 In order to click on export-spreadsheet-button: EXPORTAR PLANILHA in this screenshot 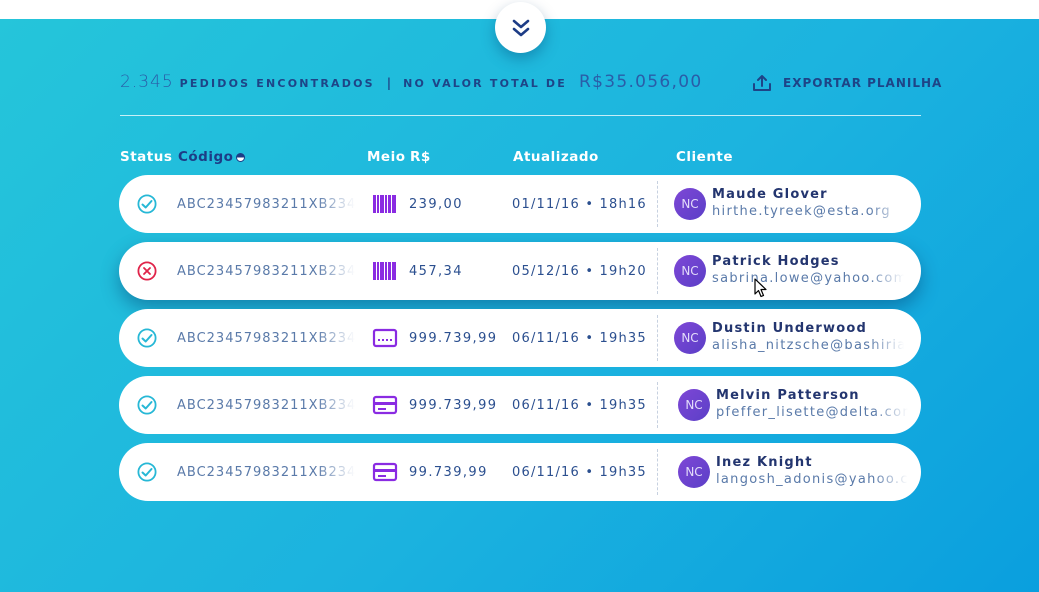, I will do `click(847, 83)`.